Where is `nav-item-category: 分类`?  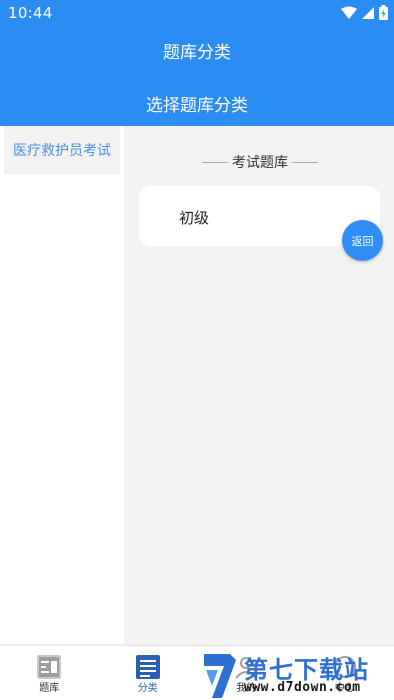 nav-item-category: 分类 is located at coordinates (148, 673).